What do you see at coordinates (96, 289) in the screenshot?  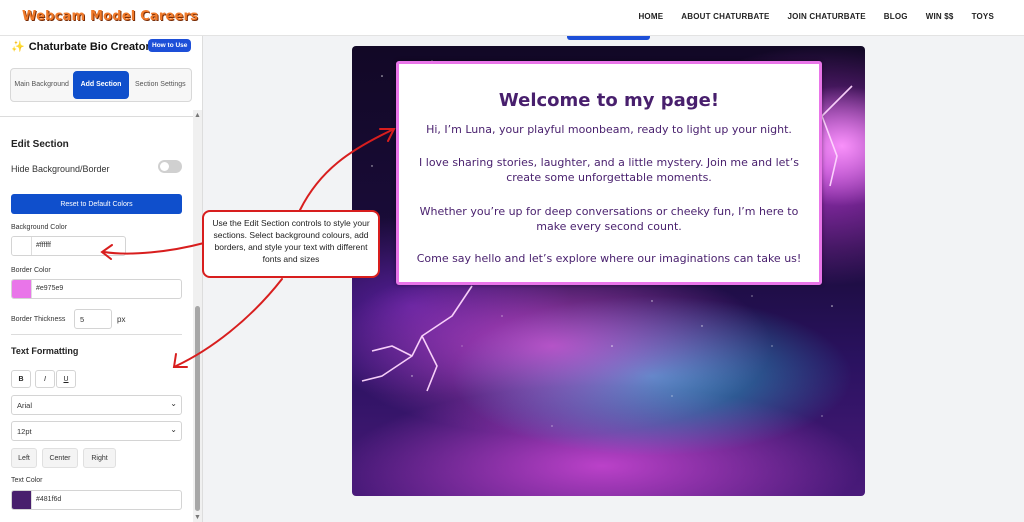 I see `border-color-picker: #e975e9` at bounding box center [96, 289].